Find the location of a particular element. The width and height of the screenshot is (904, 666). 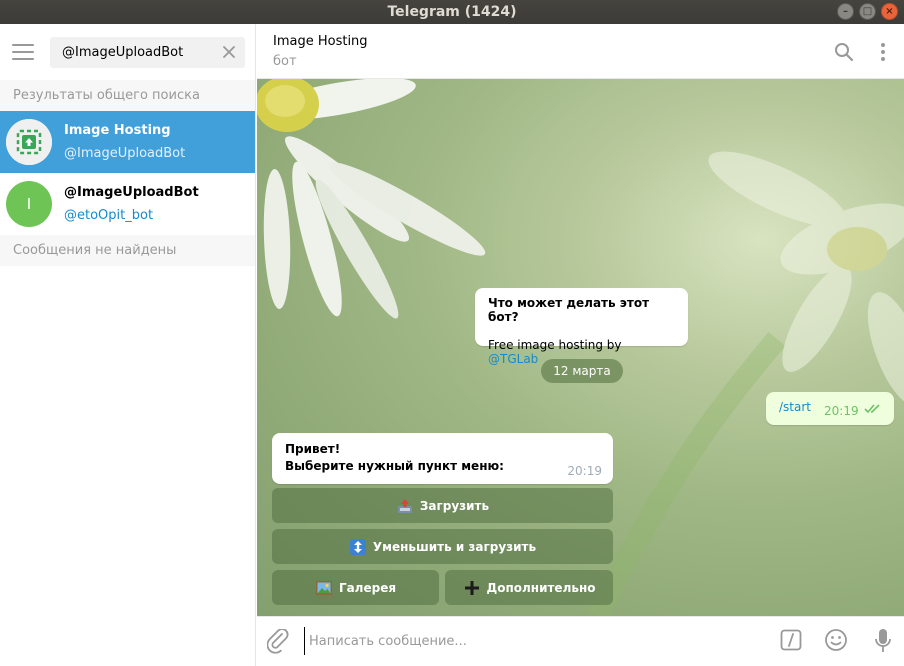

bot-info-question: Что может делать этот бот? is located at coordinates (569, 310).